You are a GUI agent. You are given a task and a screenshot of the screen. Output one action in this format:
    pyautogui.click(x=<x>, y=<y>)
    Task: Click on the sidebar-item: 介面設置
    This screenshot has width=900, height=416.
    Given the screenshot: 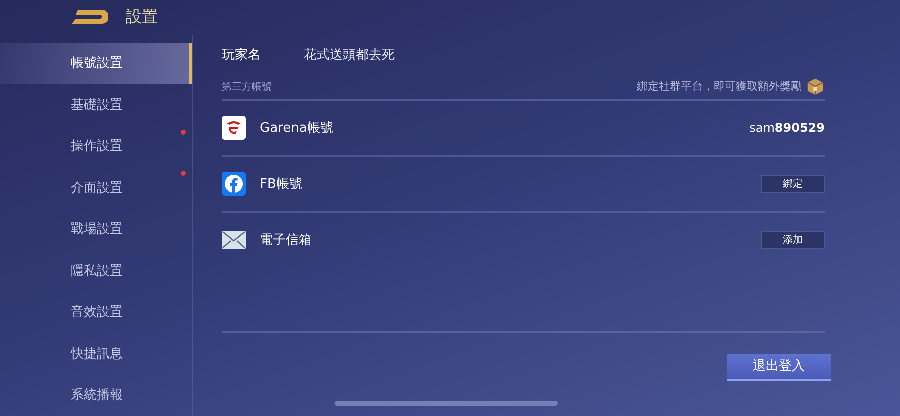 What is the action you would take?
    pyautogui.click(x=96, y=187)
    